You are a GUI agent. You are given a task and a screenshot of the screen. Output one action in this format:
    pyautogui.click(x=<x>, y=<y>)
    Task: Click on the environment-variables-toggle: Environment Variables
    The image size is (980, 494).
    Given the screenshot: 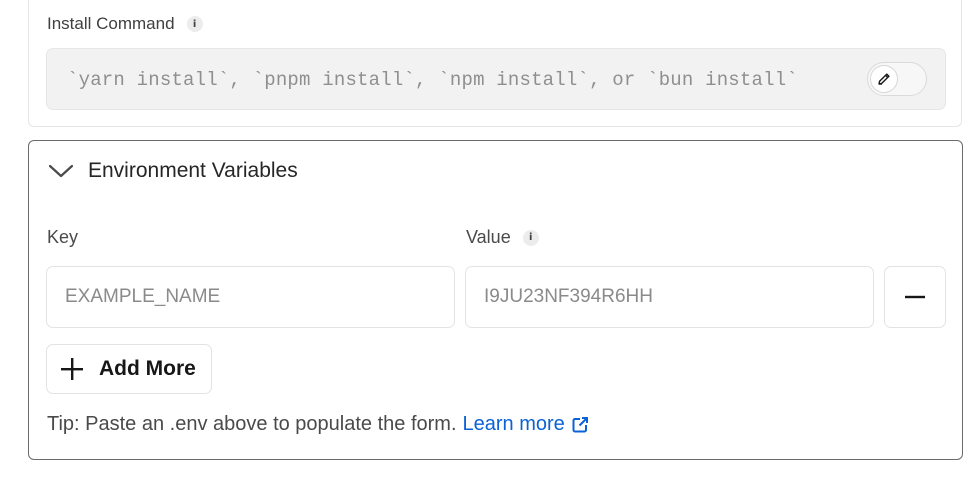 What is the action you would take?
    pyautogui.click(x=173, y=171)
    